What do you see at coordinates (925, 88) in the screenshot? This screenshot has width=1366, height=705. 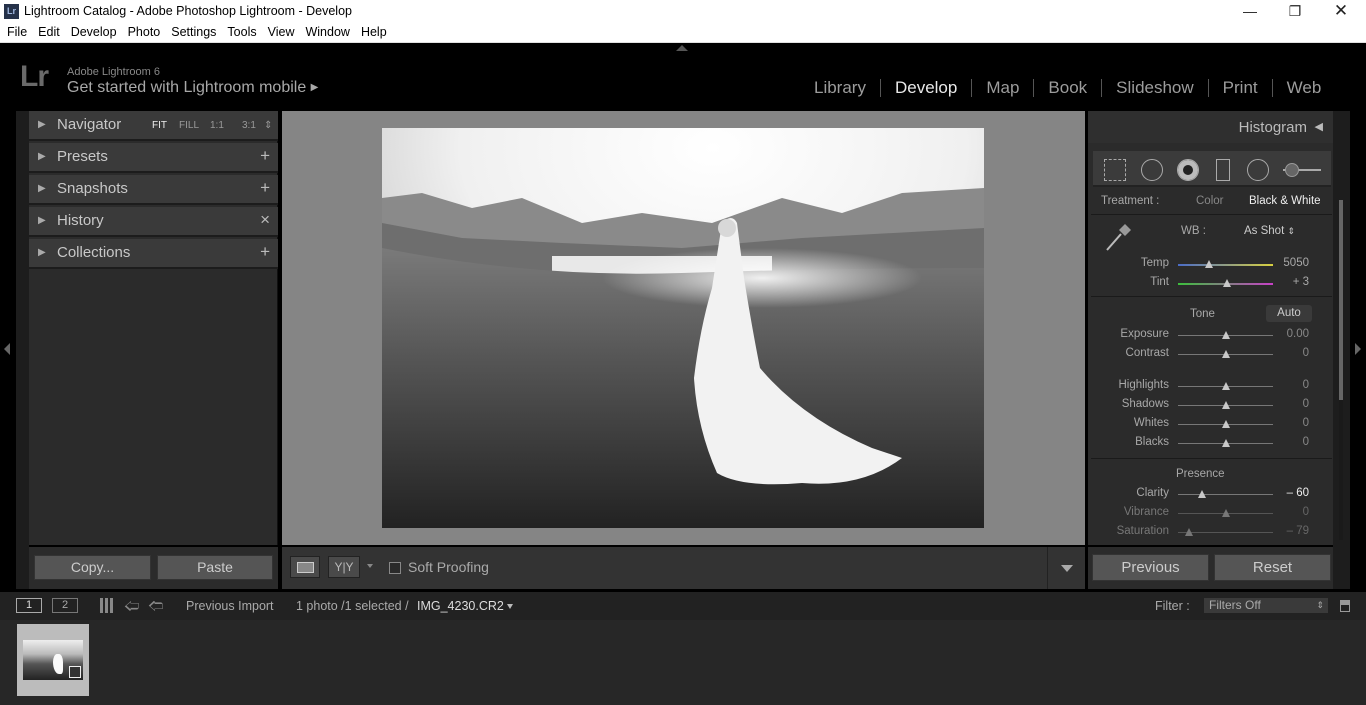 I see `module-develop: Develop` at bounding box center [925, 88].